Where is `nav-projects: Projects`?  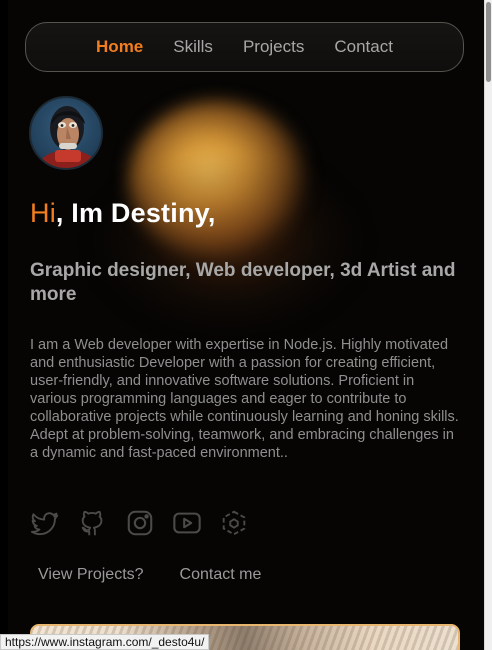
nav-projects: Projects is located at coordinates (273, 47).